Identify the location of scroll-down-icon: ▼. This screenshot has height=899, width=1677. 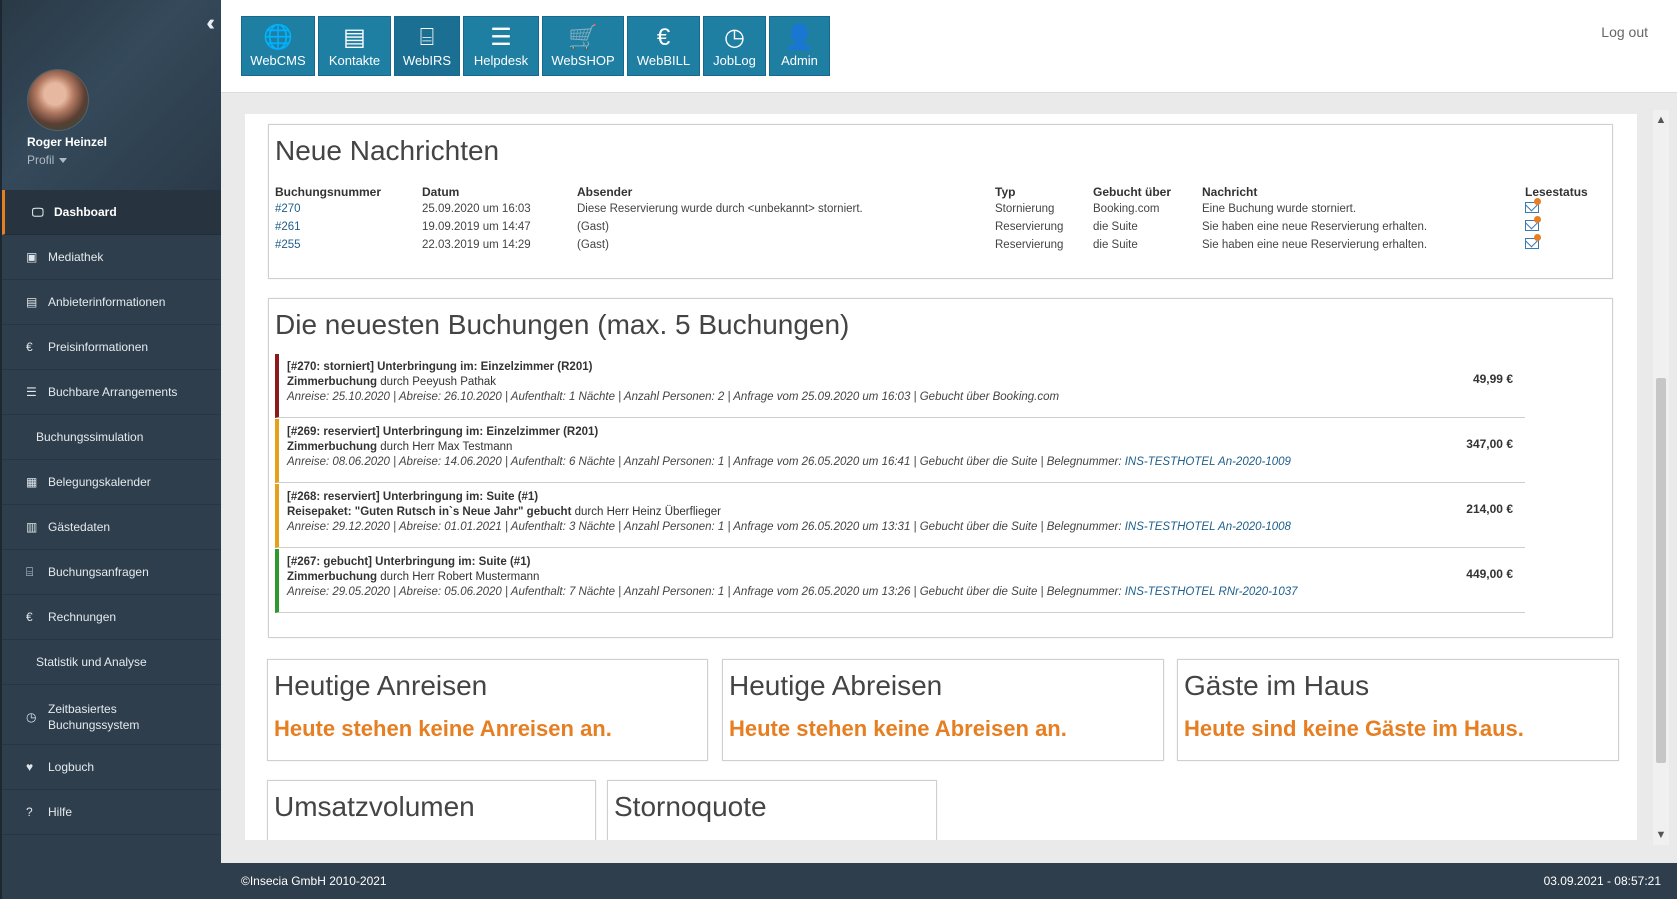
(1661, 835).